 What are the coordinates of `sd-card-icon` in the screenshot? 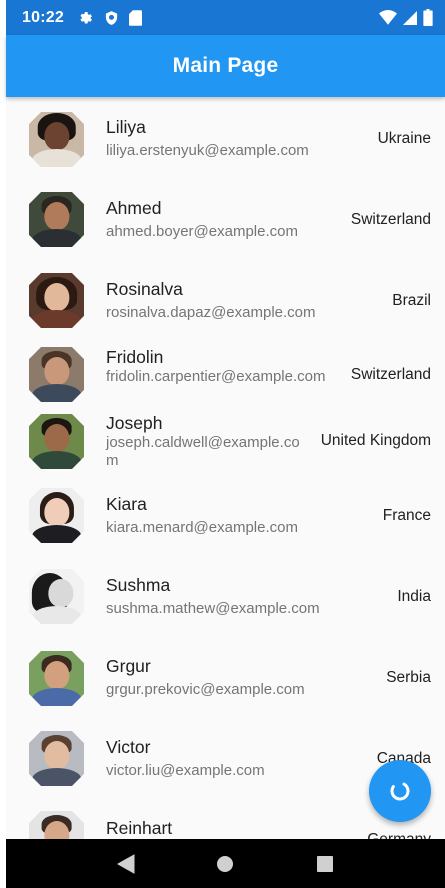 It's located at (135, 17).